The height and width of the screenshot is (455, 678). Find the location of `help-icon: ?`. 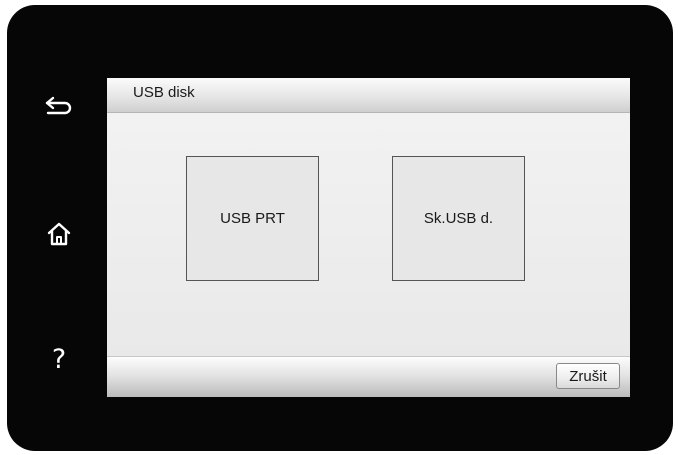

help-icon: ? is located at coordinates (59, 359).